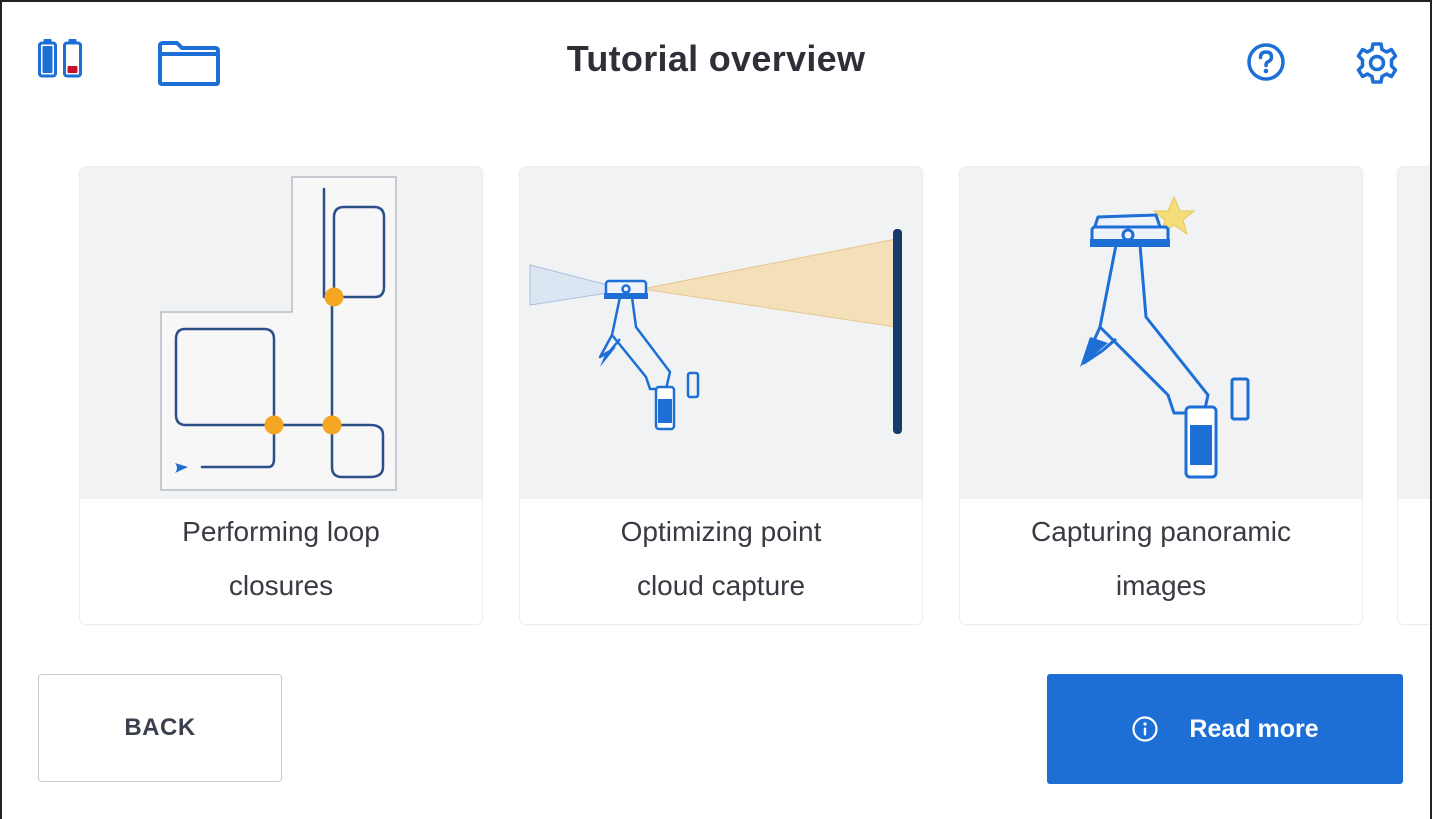  What do you see at coordinates (721, 558) in the screenshot?
I see `card-title: Optimizing point cloud capture` at bounding box center [721, 558].